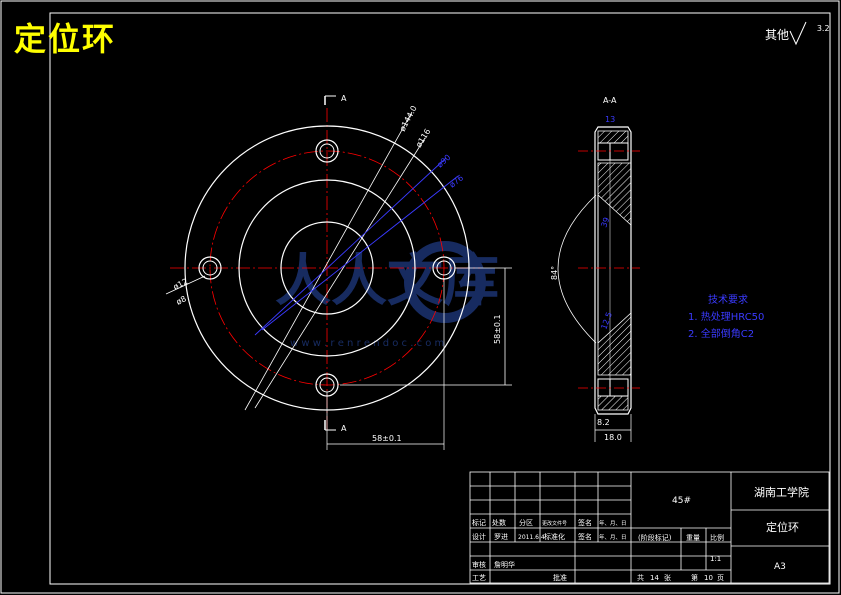  I want to click on dim-angle-84: 84°, so click(554, 273).